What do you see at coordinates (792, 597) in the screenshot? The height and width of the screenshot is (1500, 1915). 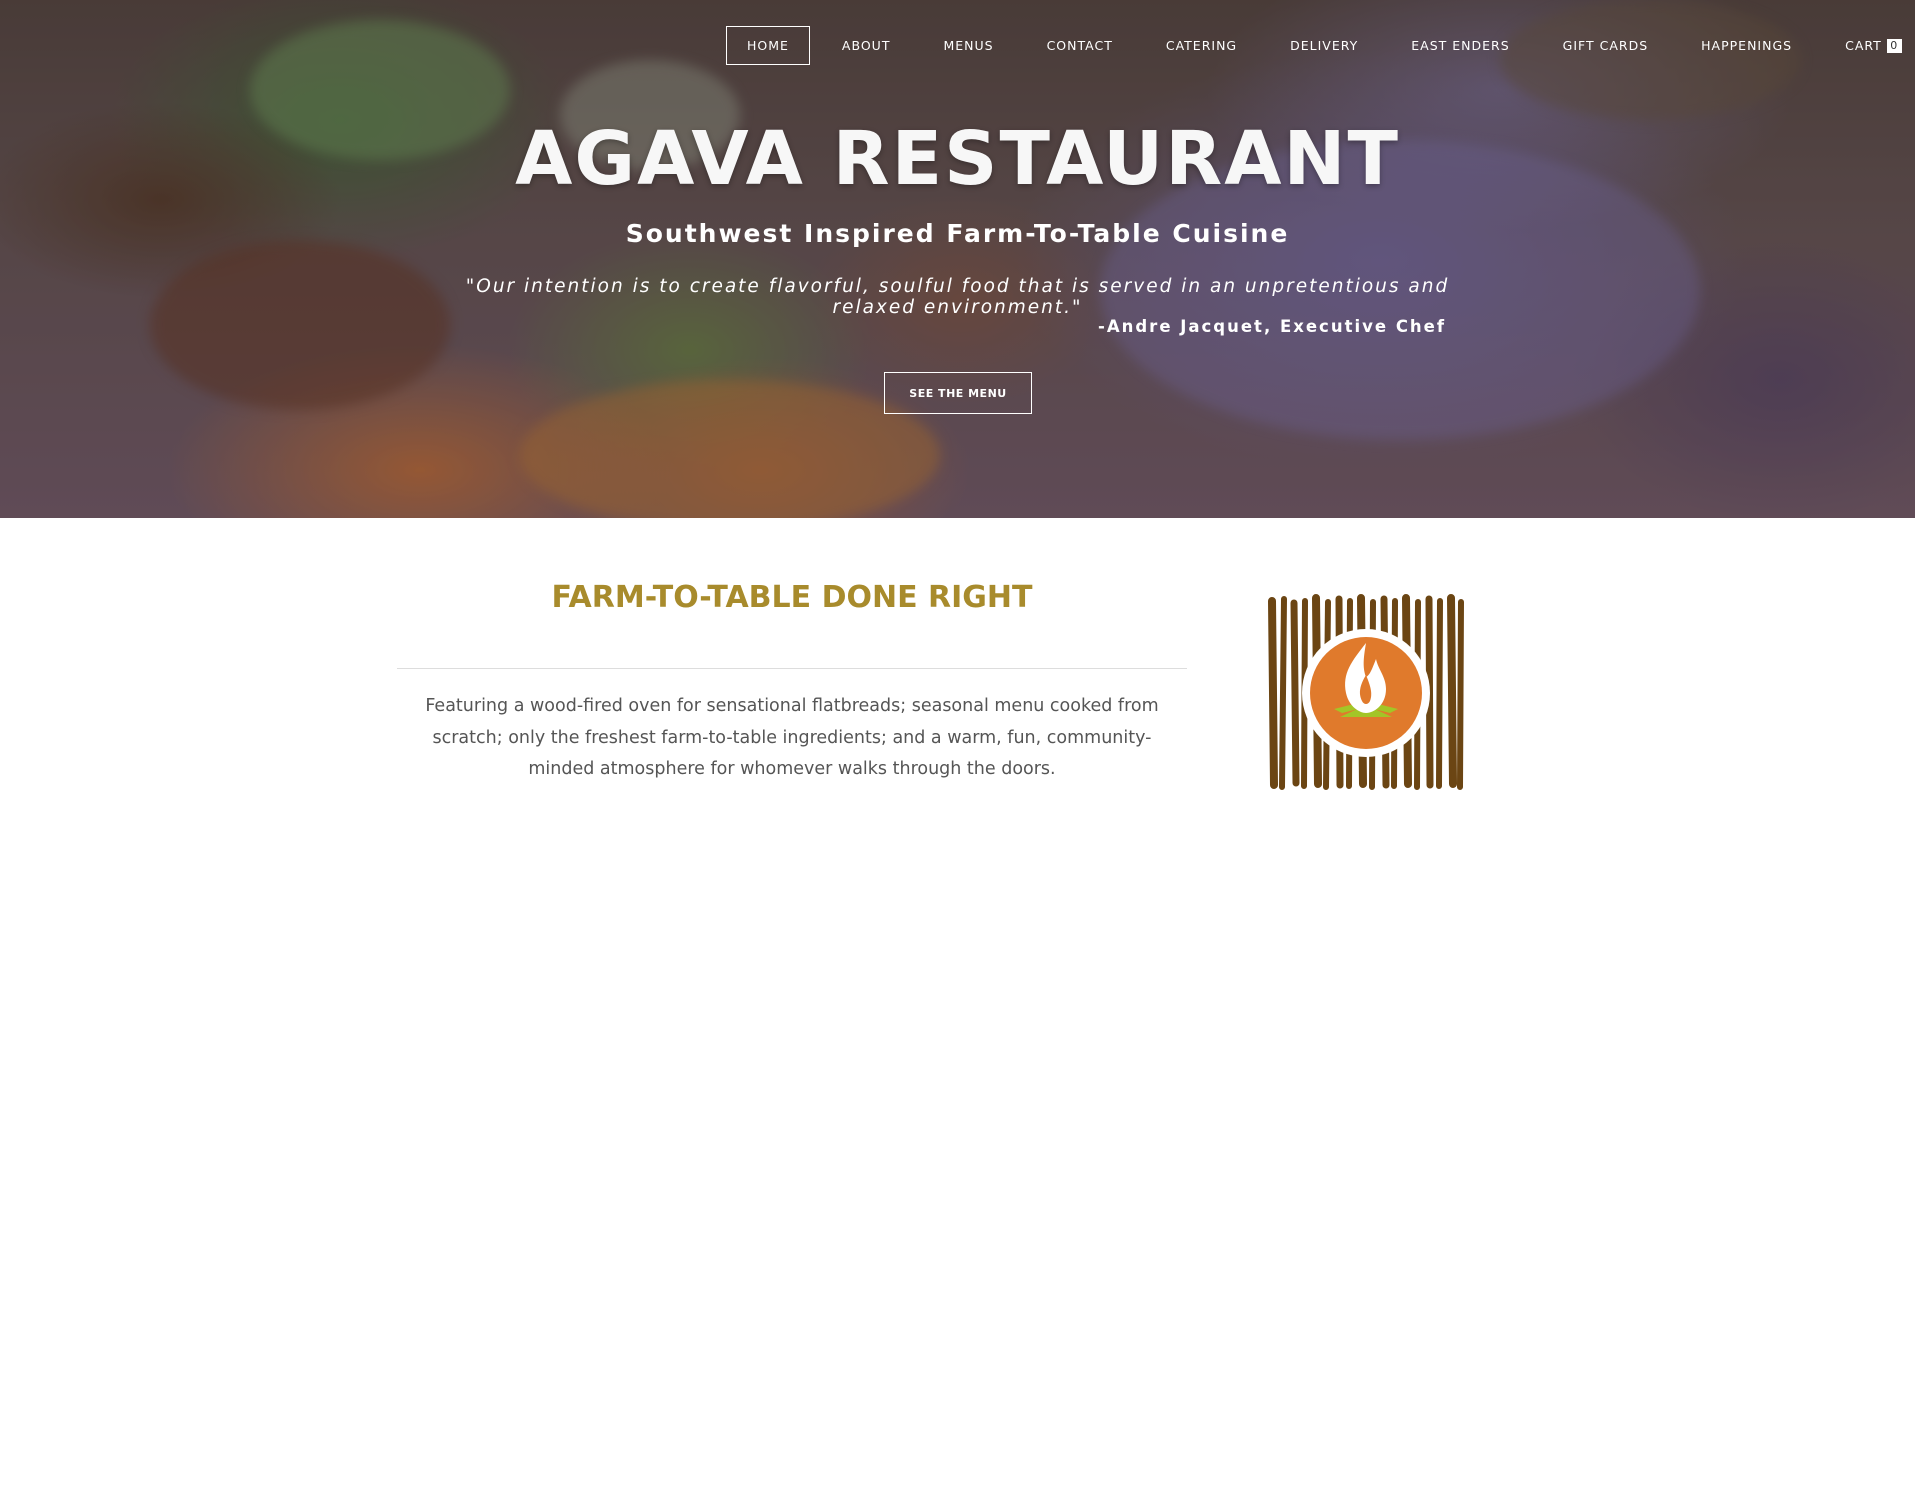 I see `section-title: FARM-TO-TABLE DONE RIGHT` at bounding box center [792, 597].